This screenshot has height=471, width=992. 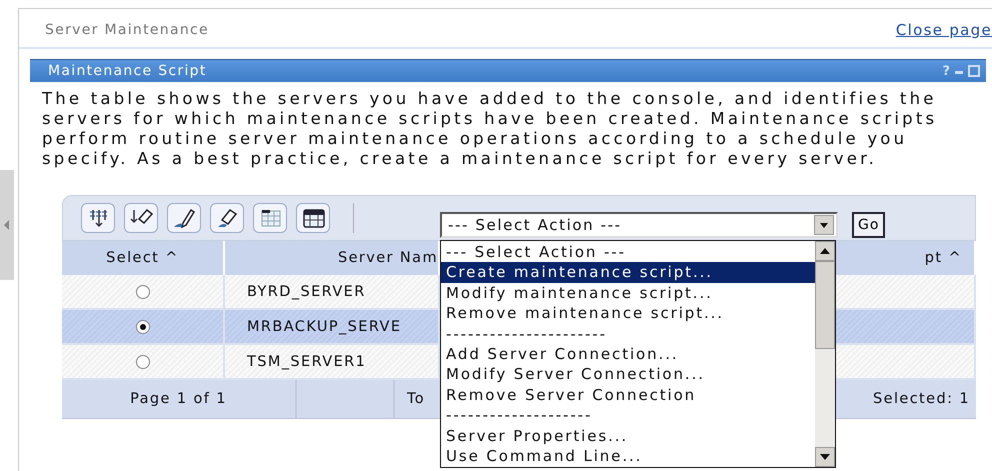 What do you see at coordinates (974, 71) in the screenshot?
I see `maximize-icon` at bounding box center [974, 71].